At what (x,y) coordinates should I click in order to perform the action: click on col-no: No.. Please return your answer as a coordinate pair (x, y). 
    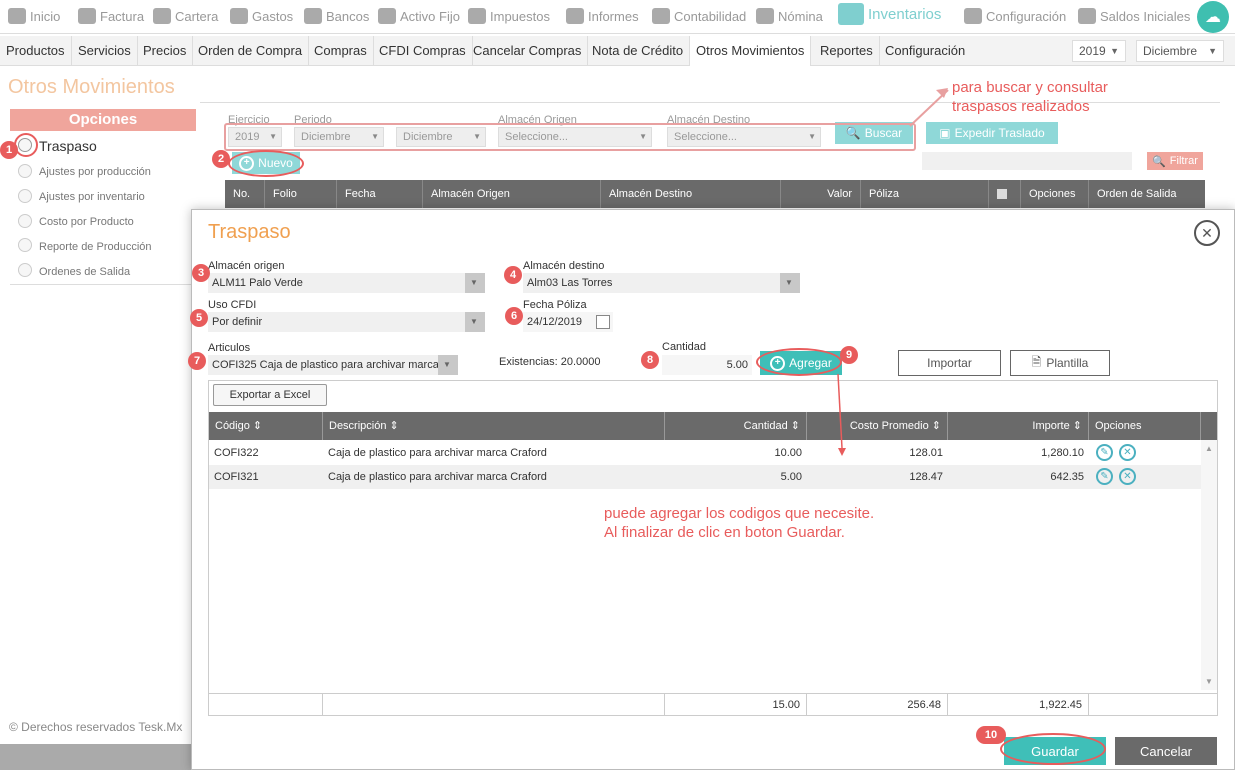
    Looking at the image, I should click on (245, 194).